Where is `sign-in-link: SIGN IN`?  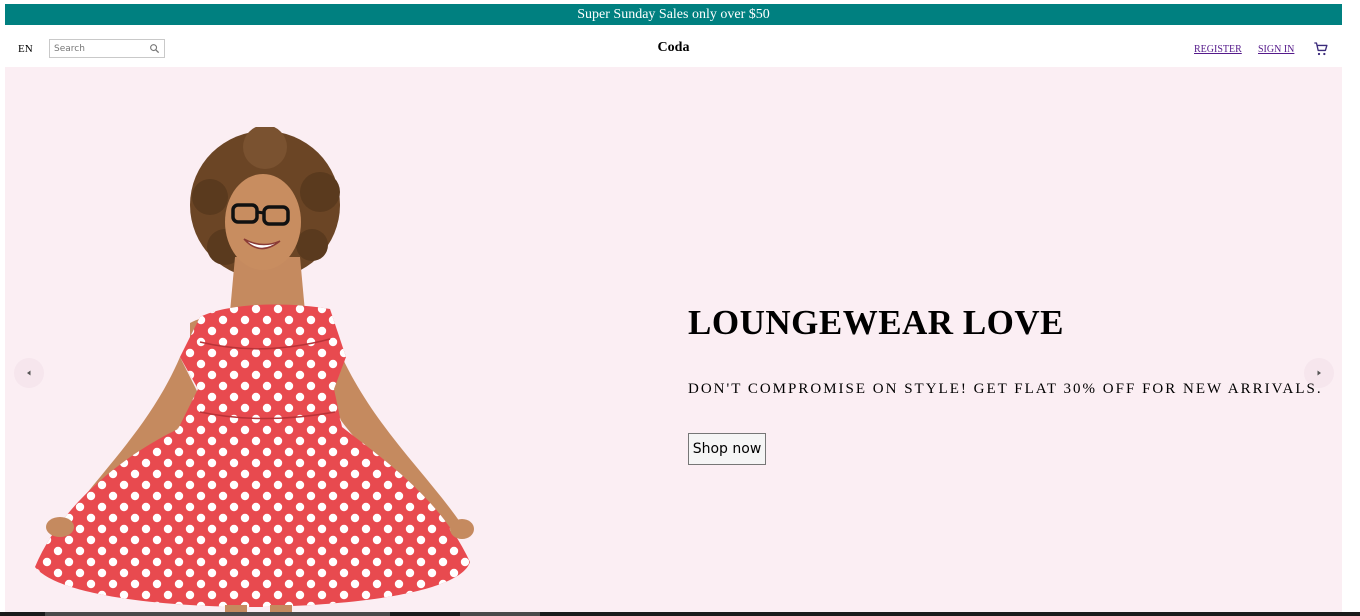
sign-in-link: SIGN IN is located at coordinates (1276, 49).